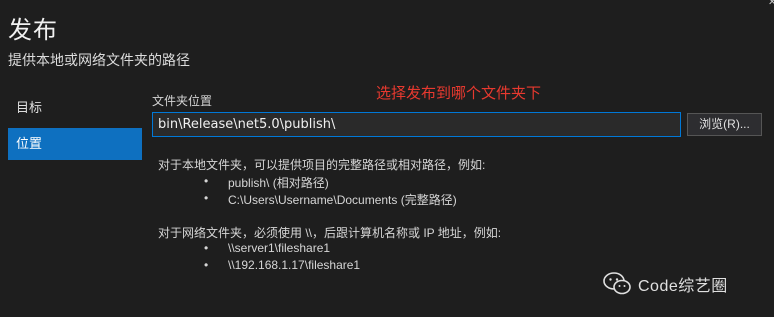  What do you see at coordinates (683, 286) in the screenshot?
I see `watermark-text: Code综艺圈` at bounding box center [683, 286].